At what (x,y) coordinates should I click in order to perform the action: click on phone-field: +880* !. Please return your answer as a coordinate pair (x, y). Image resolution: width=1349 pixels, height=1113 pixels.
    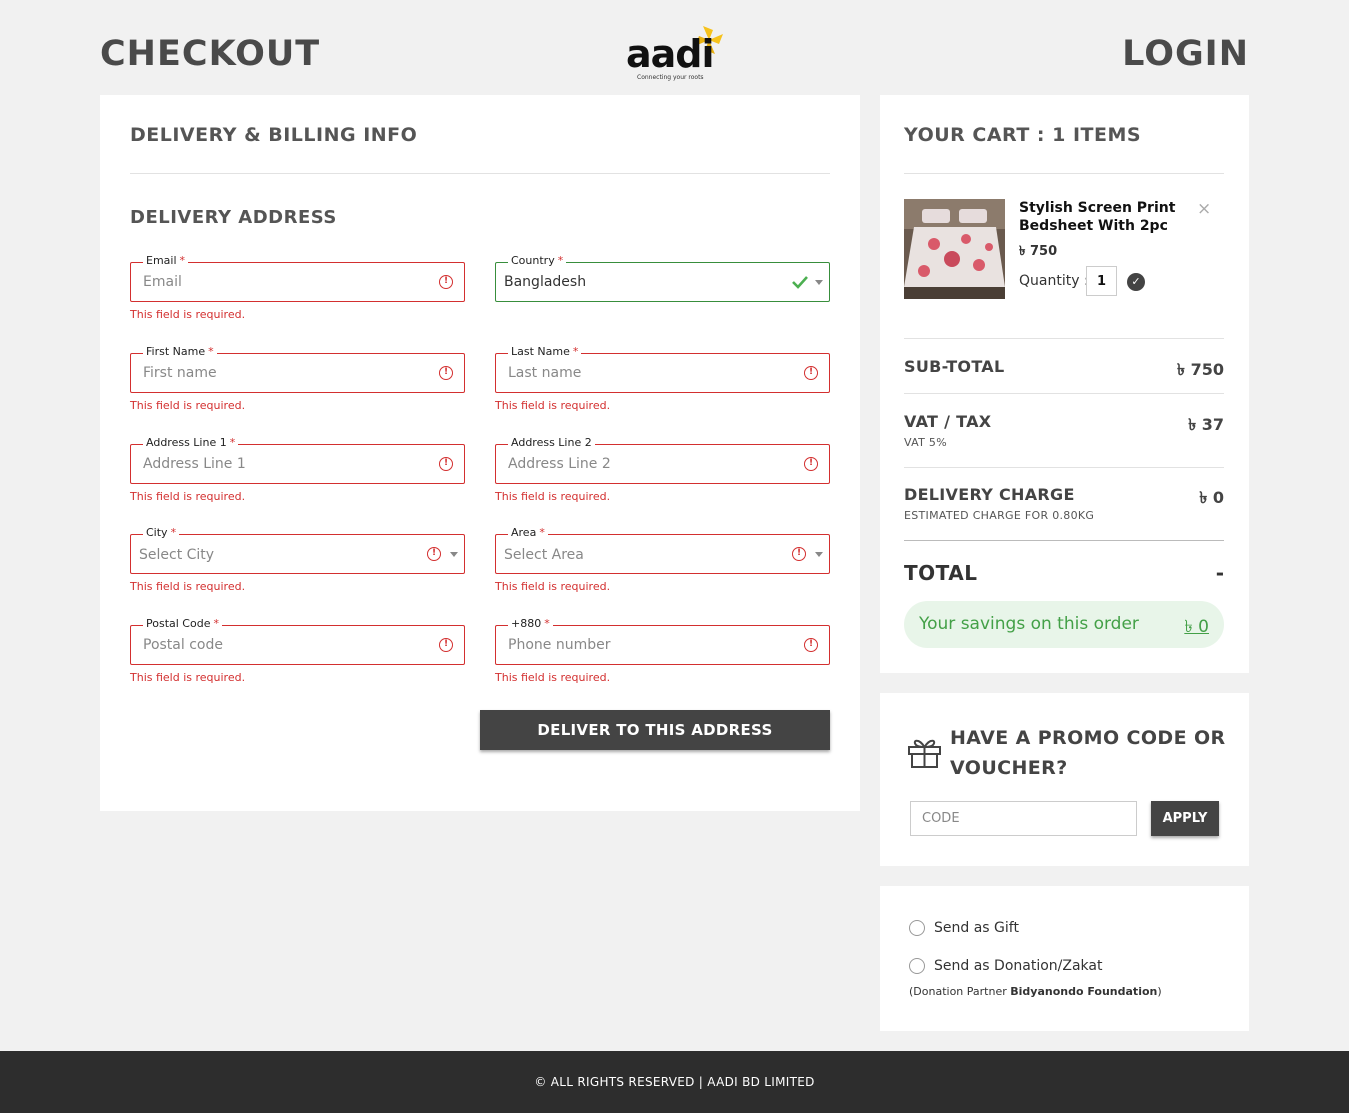
    Looking at the image, I should click on (662, 641).